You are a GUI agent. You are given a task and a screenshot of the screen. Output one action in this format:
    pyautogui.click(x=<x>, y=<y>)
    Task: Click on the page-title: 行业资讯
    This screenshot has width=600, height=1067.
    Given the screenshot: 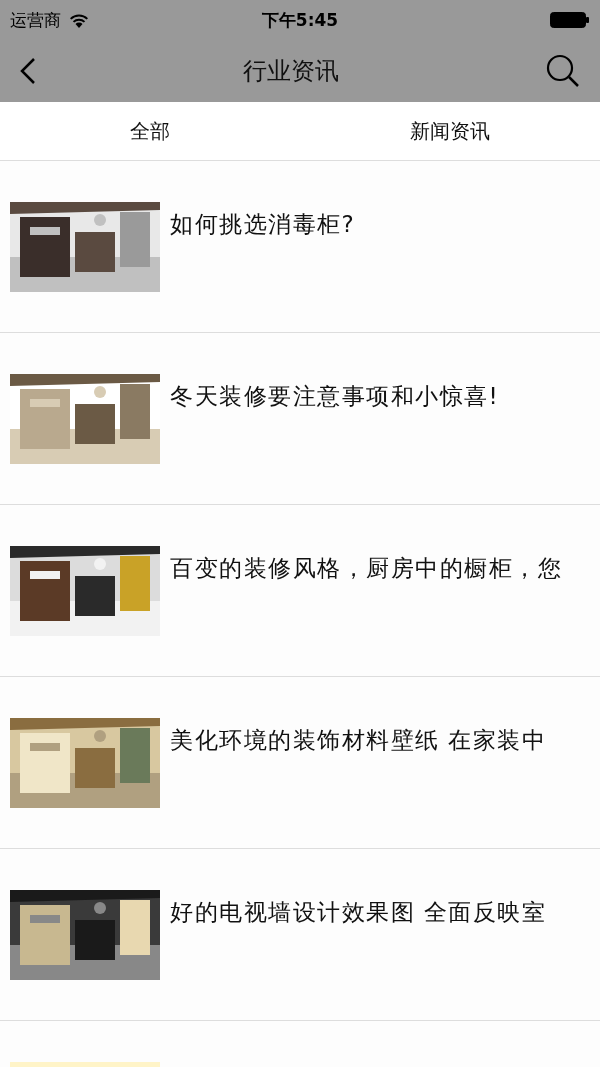 What is the action you would take?
    pyautogui.click(x=291, y=71)
    